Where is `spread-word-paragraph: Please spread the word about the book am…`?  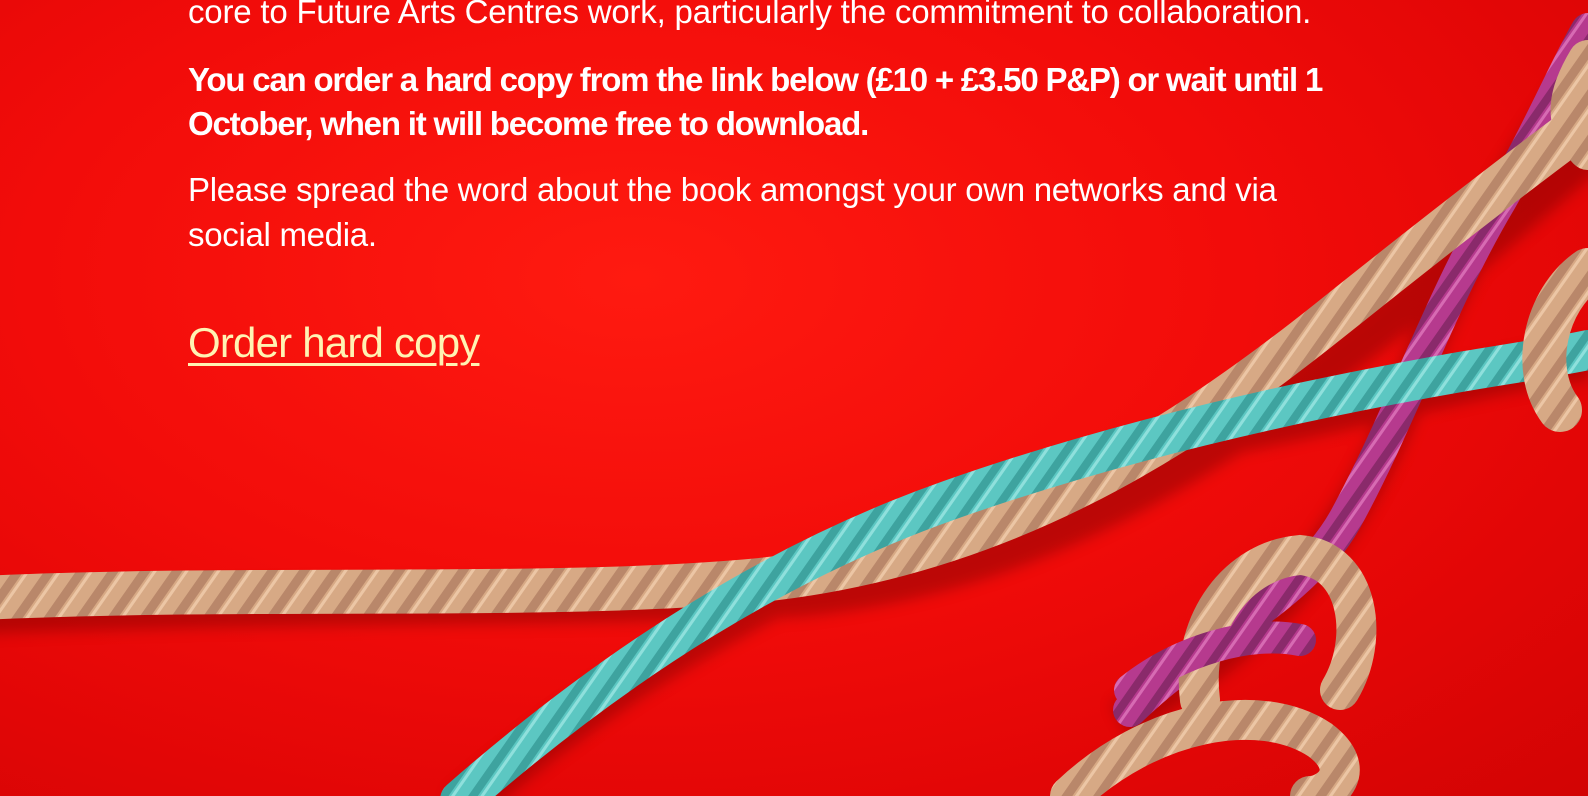
spread-word-paragraph: Please spread the word about the book am… is located at coordinates (732, 212).